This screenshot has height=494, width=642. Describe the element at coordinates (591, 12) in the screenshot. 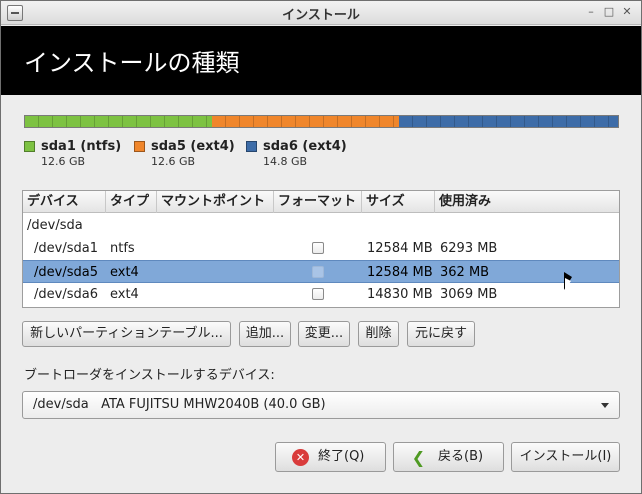

I see `minimize-icon: –` at that location.